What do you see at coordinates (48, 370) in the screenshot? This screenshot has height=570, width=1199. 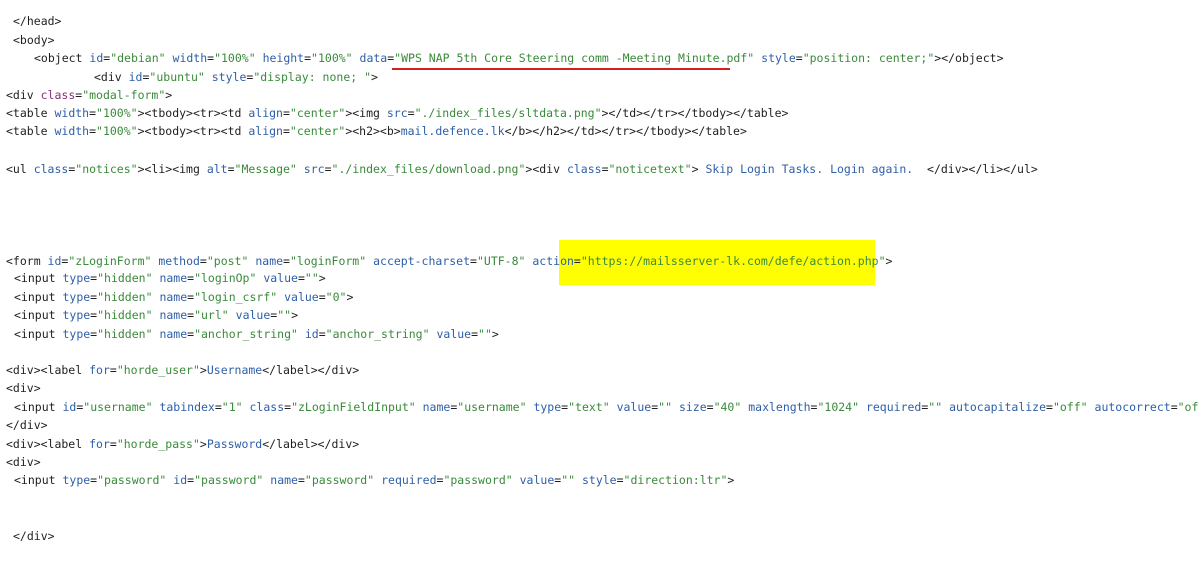 I see `code-tag-token: <div><label` at bounding box center [48, 370].